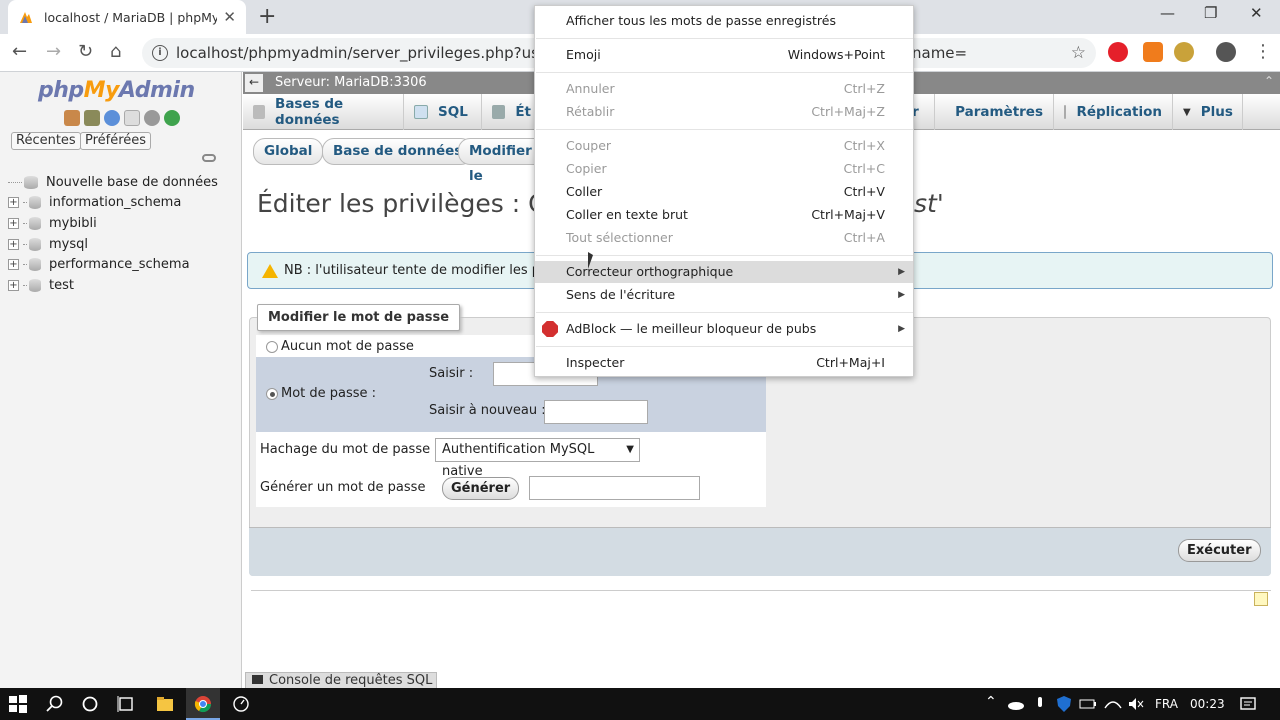 This screenshot has height=720, width=1280. Describe the element at coordinates (537, 458) in the screenshot. I see `hashing-select: Authentification MySQL native ▼` at that location.